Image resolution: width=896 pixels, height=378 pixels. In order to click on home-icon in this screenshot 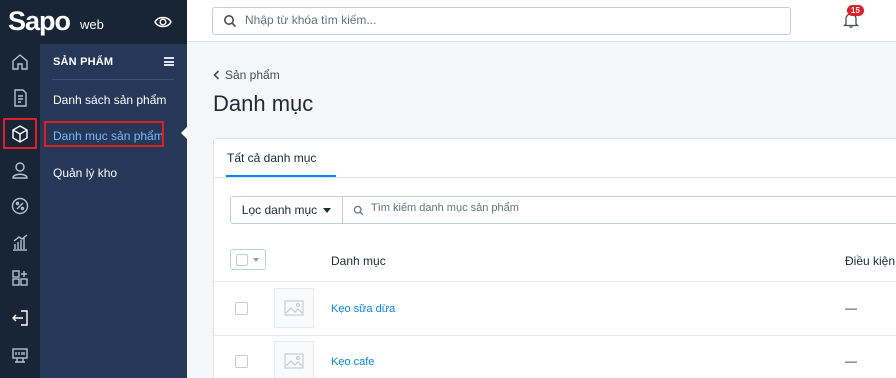, I will do `click(20, 62)`.